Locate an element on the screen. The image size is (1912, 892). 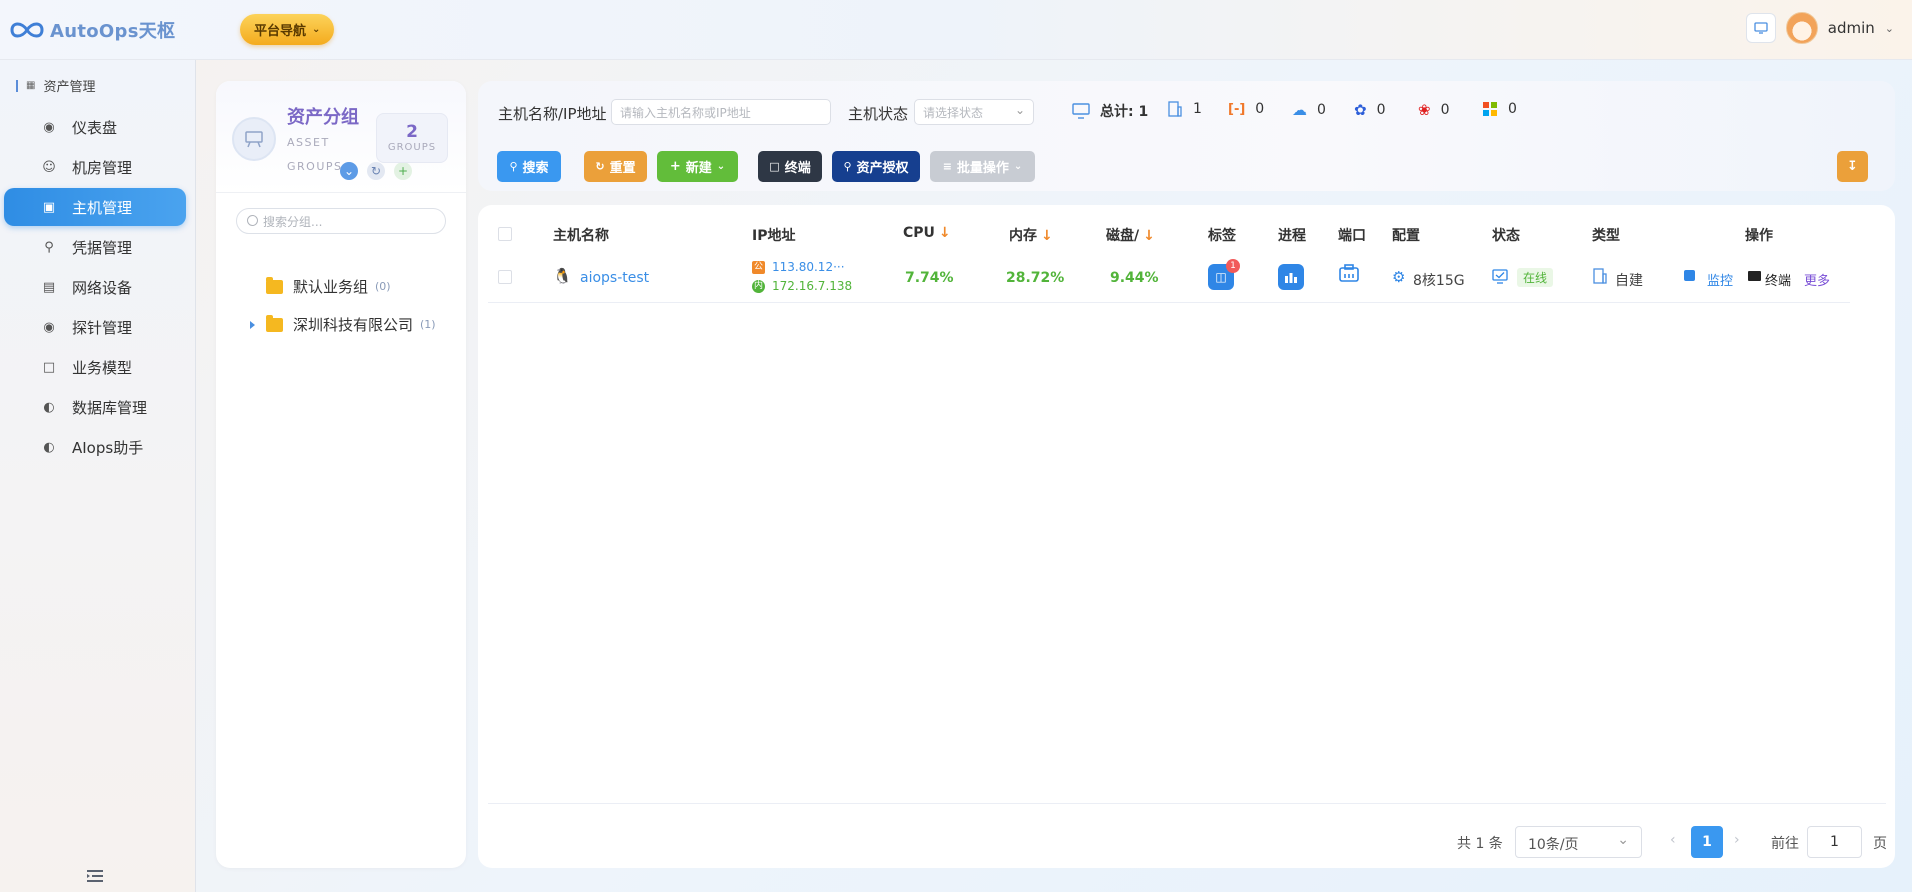
column-header-disk: 磁盘/↓ is located at coordinates (1130, 235).